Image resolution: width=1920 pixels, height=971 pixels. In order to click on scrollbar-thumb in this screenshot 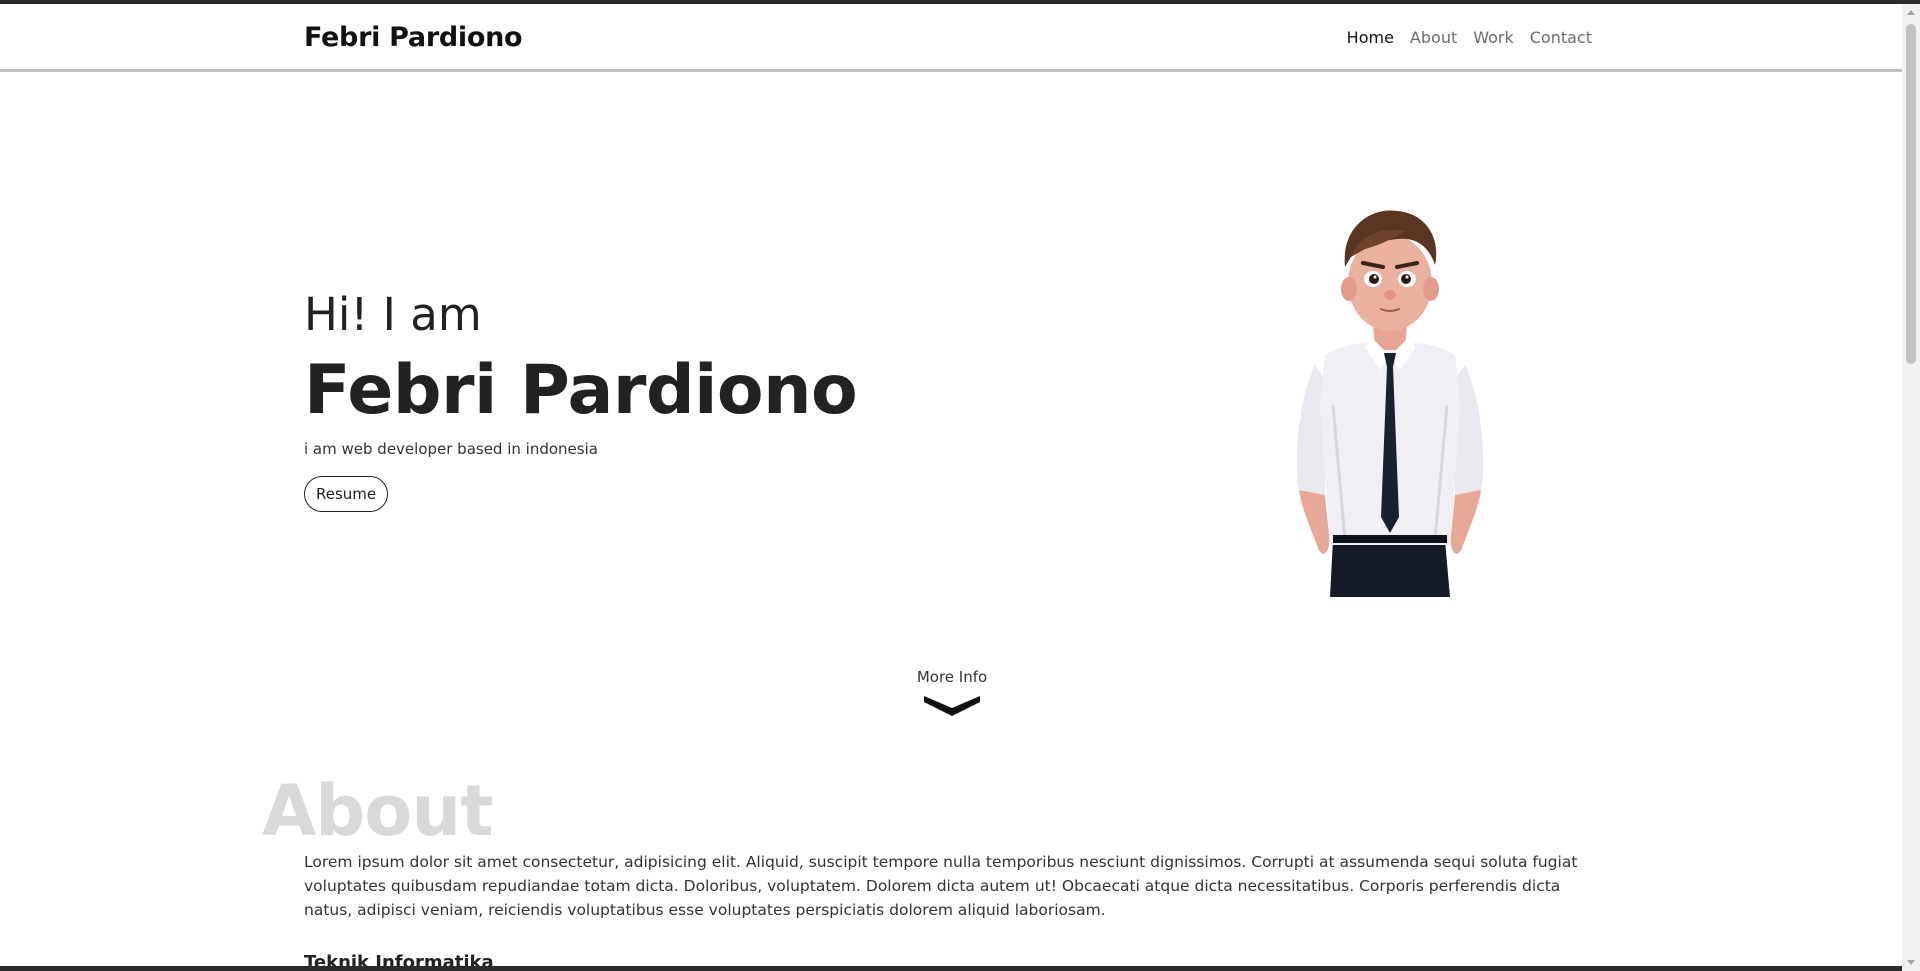, I will do `click(1911, 194)`.